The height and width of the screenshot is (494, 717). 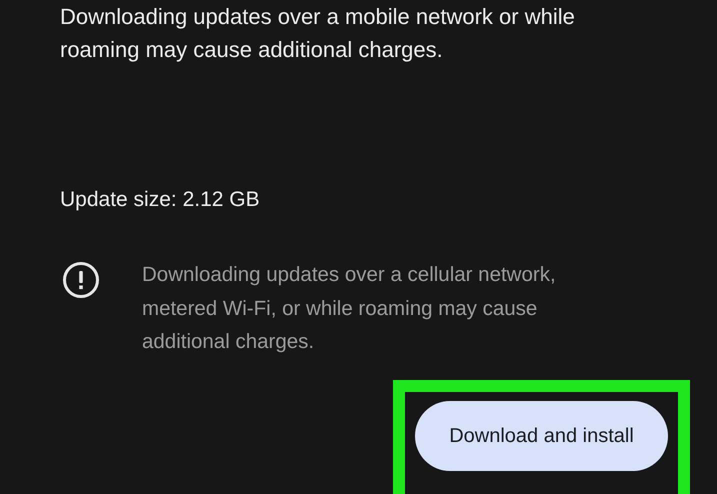 I want to click on warning-icon, so click(x=81, y=280).